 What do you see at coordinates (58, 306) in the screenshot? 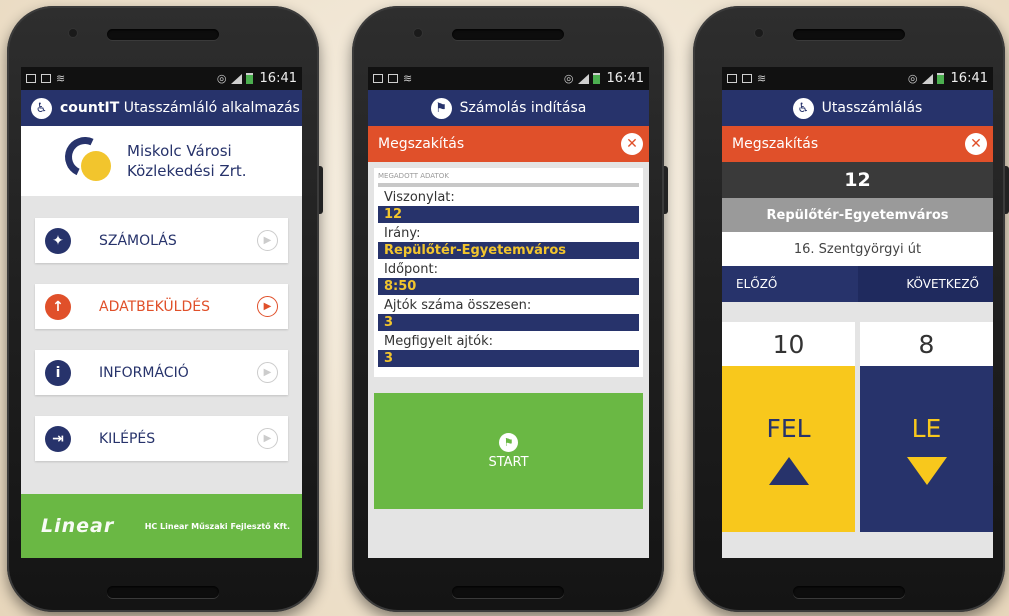
I see `upload-arrow-icon: ↑` at bounding box center [58, 306].